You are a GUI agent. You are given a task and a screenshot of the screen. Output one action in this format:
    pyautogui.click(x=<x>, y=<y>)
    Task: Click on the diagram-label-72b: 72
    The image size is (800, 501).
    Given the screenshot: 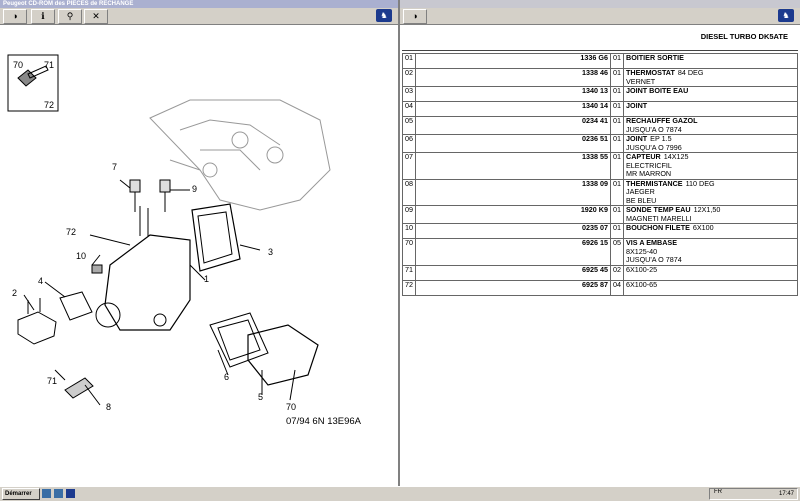 What is the action you would take?
    pyautogui.click(x=71, y=232)
    